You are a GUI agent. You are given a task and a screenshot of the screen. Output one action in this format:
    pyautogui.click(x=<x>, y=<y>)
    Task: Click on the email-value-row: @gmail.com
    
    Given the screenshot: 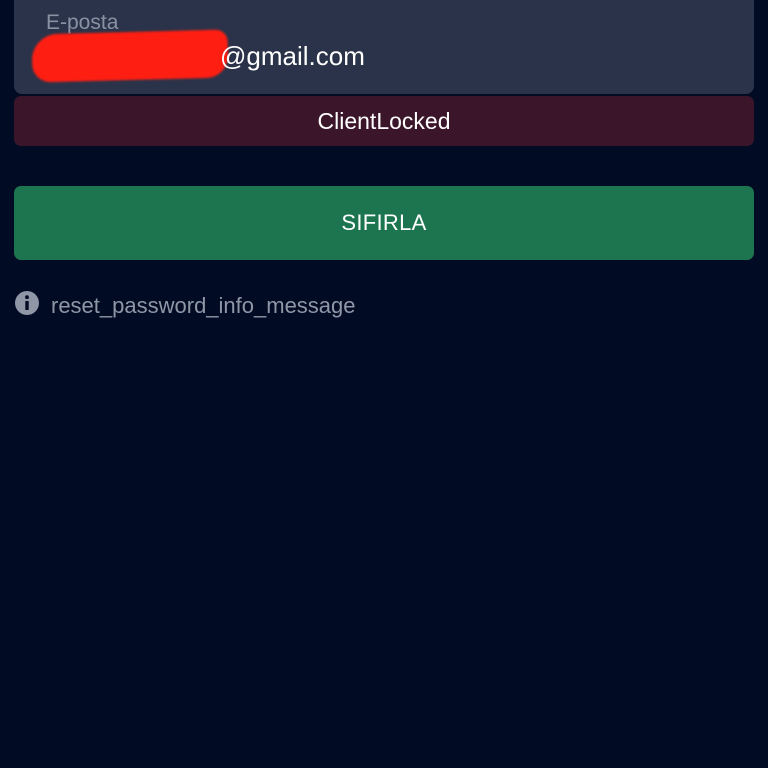 What is the action you would take?
    pyautogui.click(x=198, y=56)
    